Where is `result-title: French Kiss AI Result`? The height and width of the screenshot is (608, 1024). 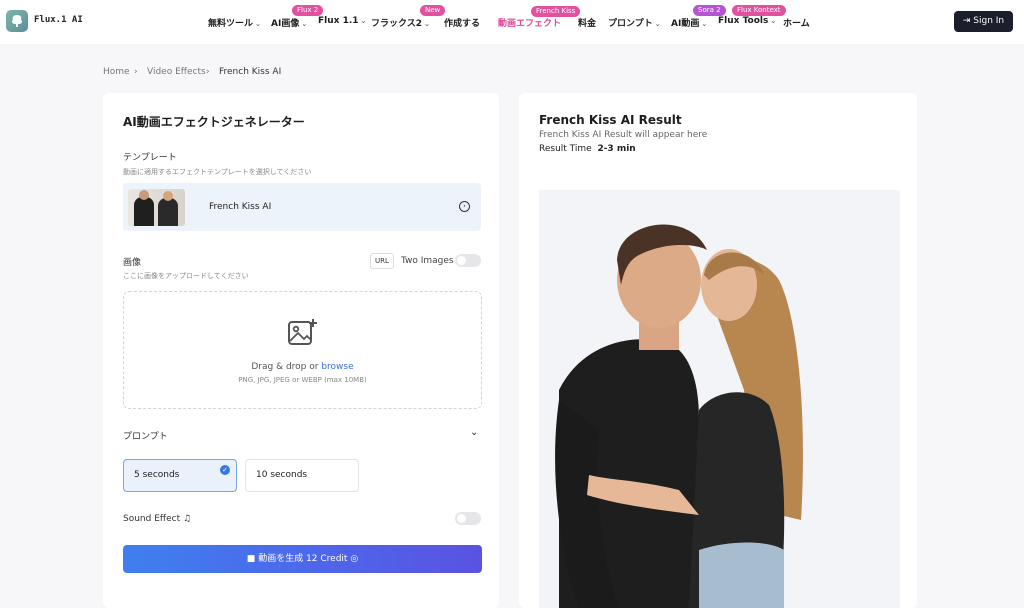
result-title: French Kiss AI Result is located at coordinates (610, 120).